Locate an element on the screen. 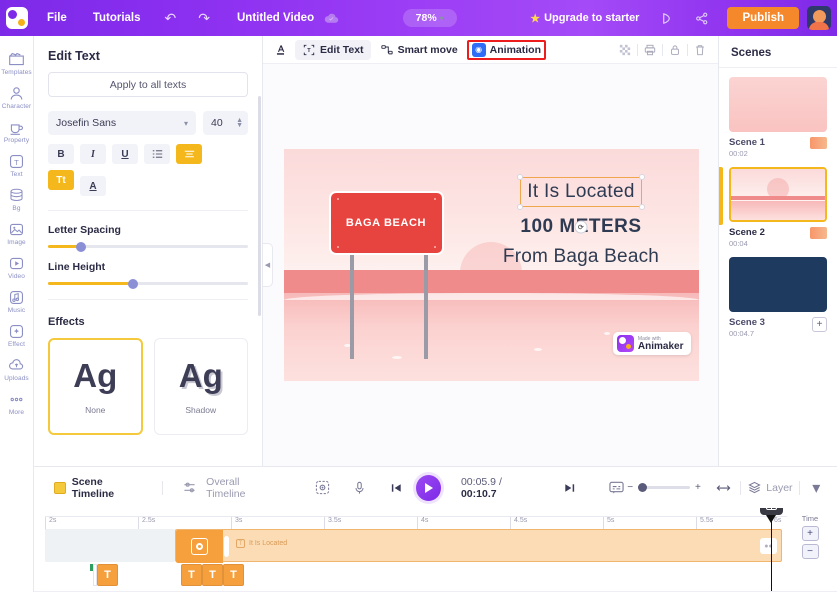 This screenshot has height=592, width=837. panel-scrollbar is located at coordinates (259, 206).